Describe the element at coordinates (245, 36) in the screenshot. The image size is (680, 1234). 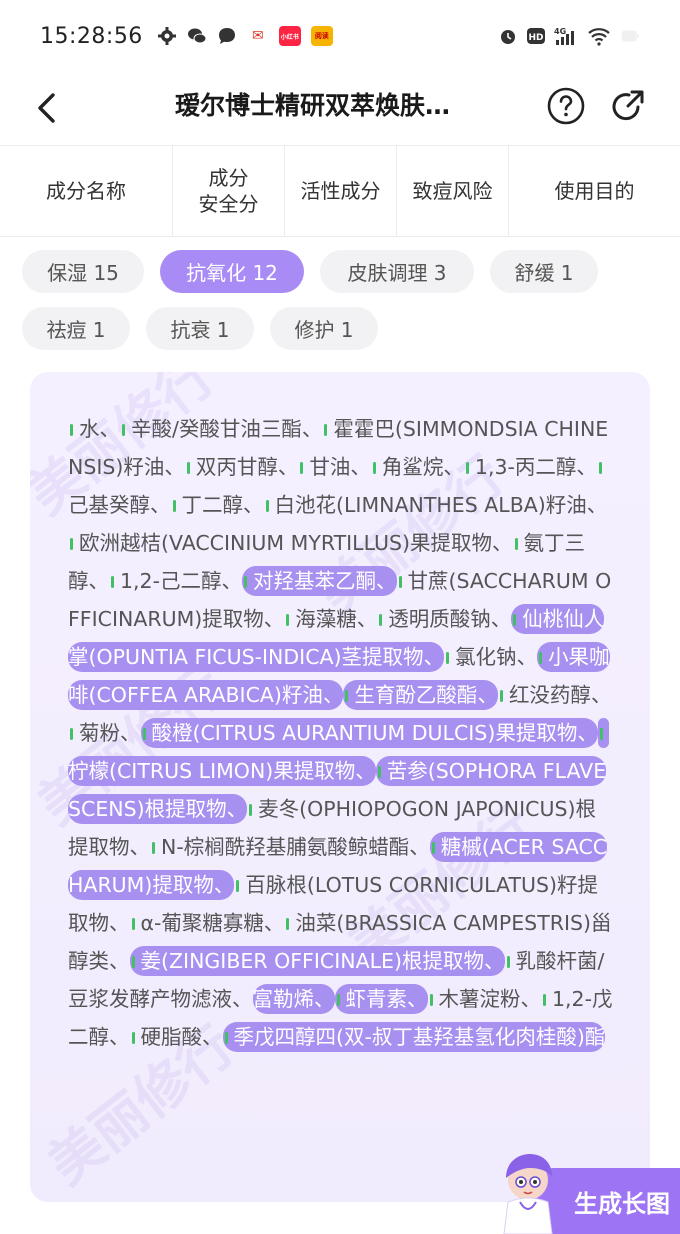
I see `status-icons-left: ✉ 小红书 阅读` at that location.